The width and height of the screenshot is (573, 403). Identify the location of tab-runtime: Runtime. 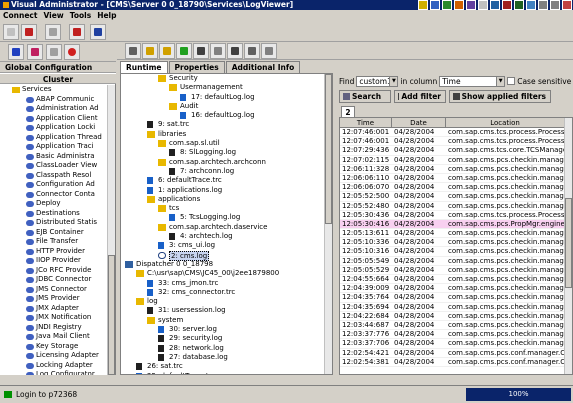
(144, 67).